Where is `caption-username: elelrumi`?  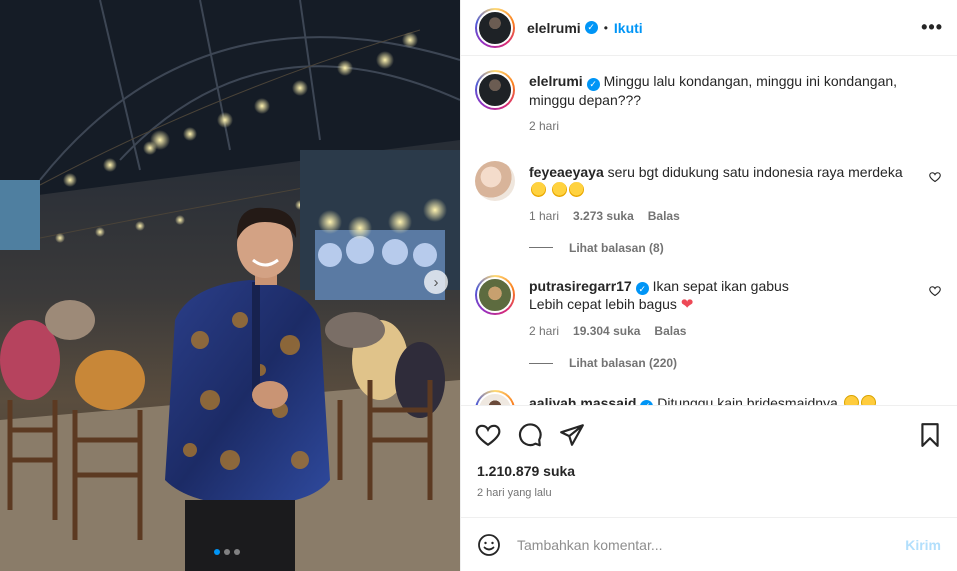 caption-username: elelrumi is located at coordinates (556, 81).